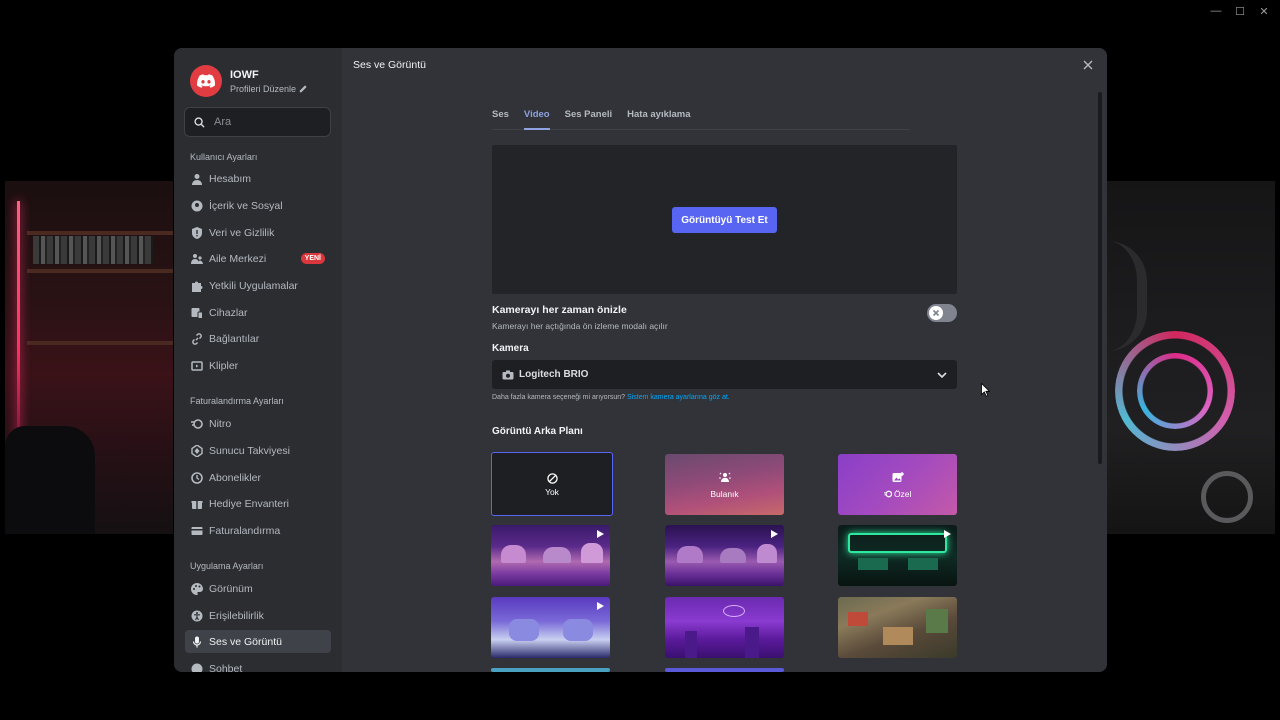  I want to click on mouse-cursor, so click(986, 392).